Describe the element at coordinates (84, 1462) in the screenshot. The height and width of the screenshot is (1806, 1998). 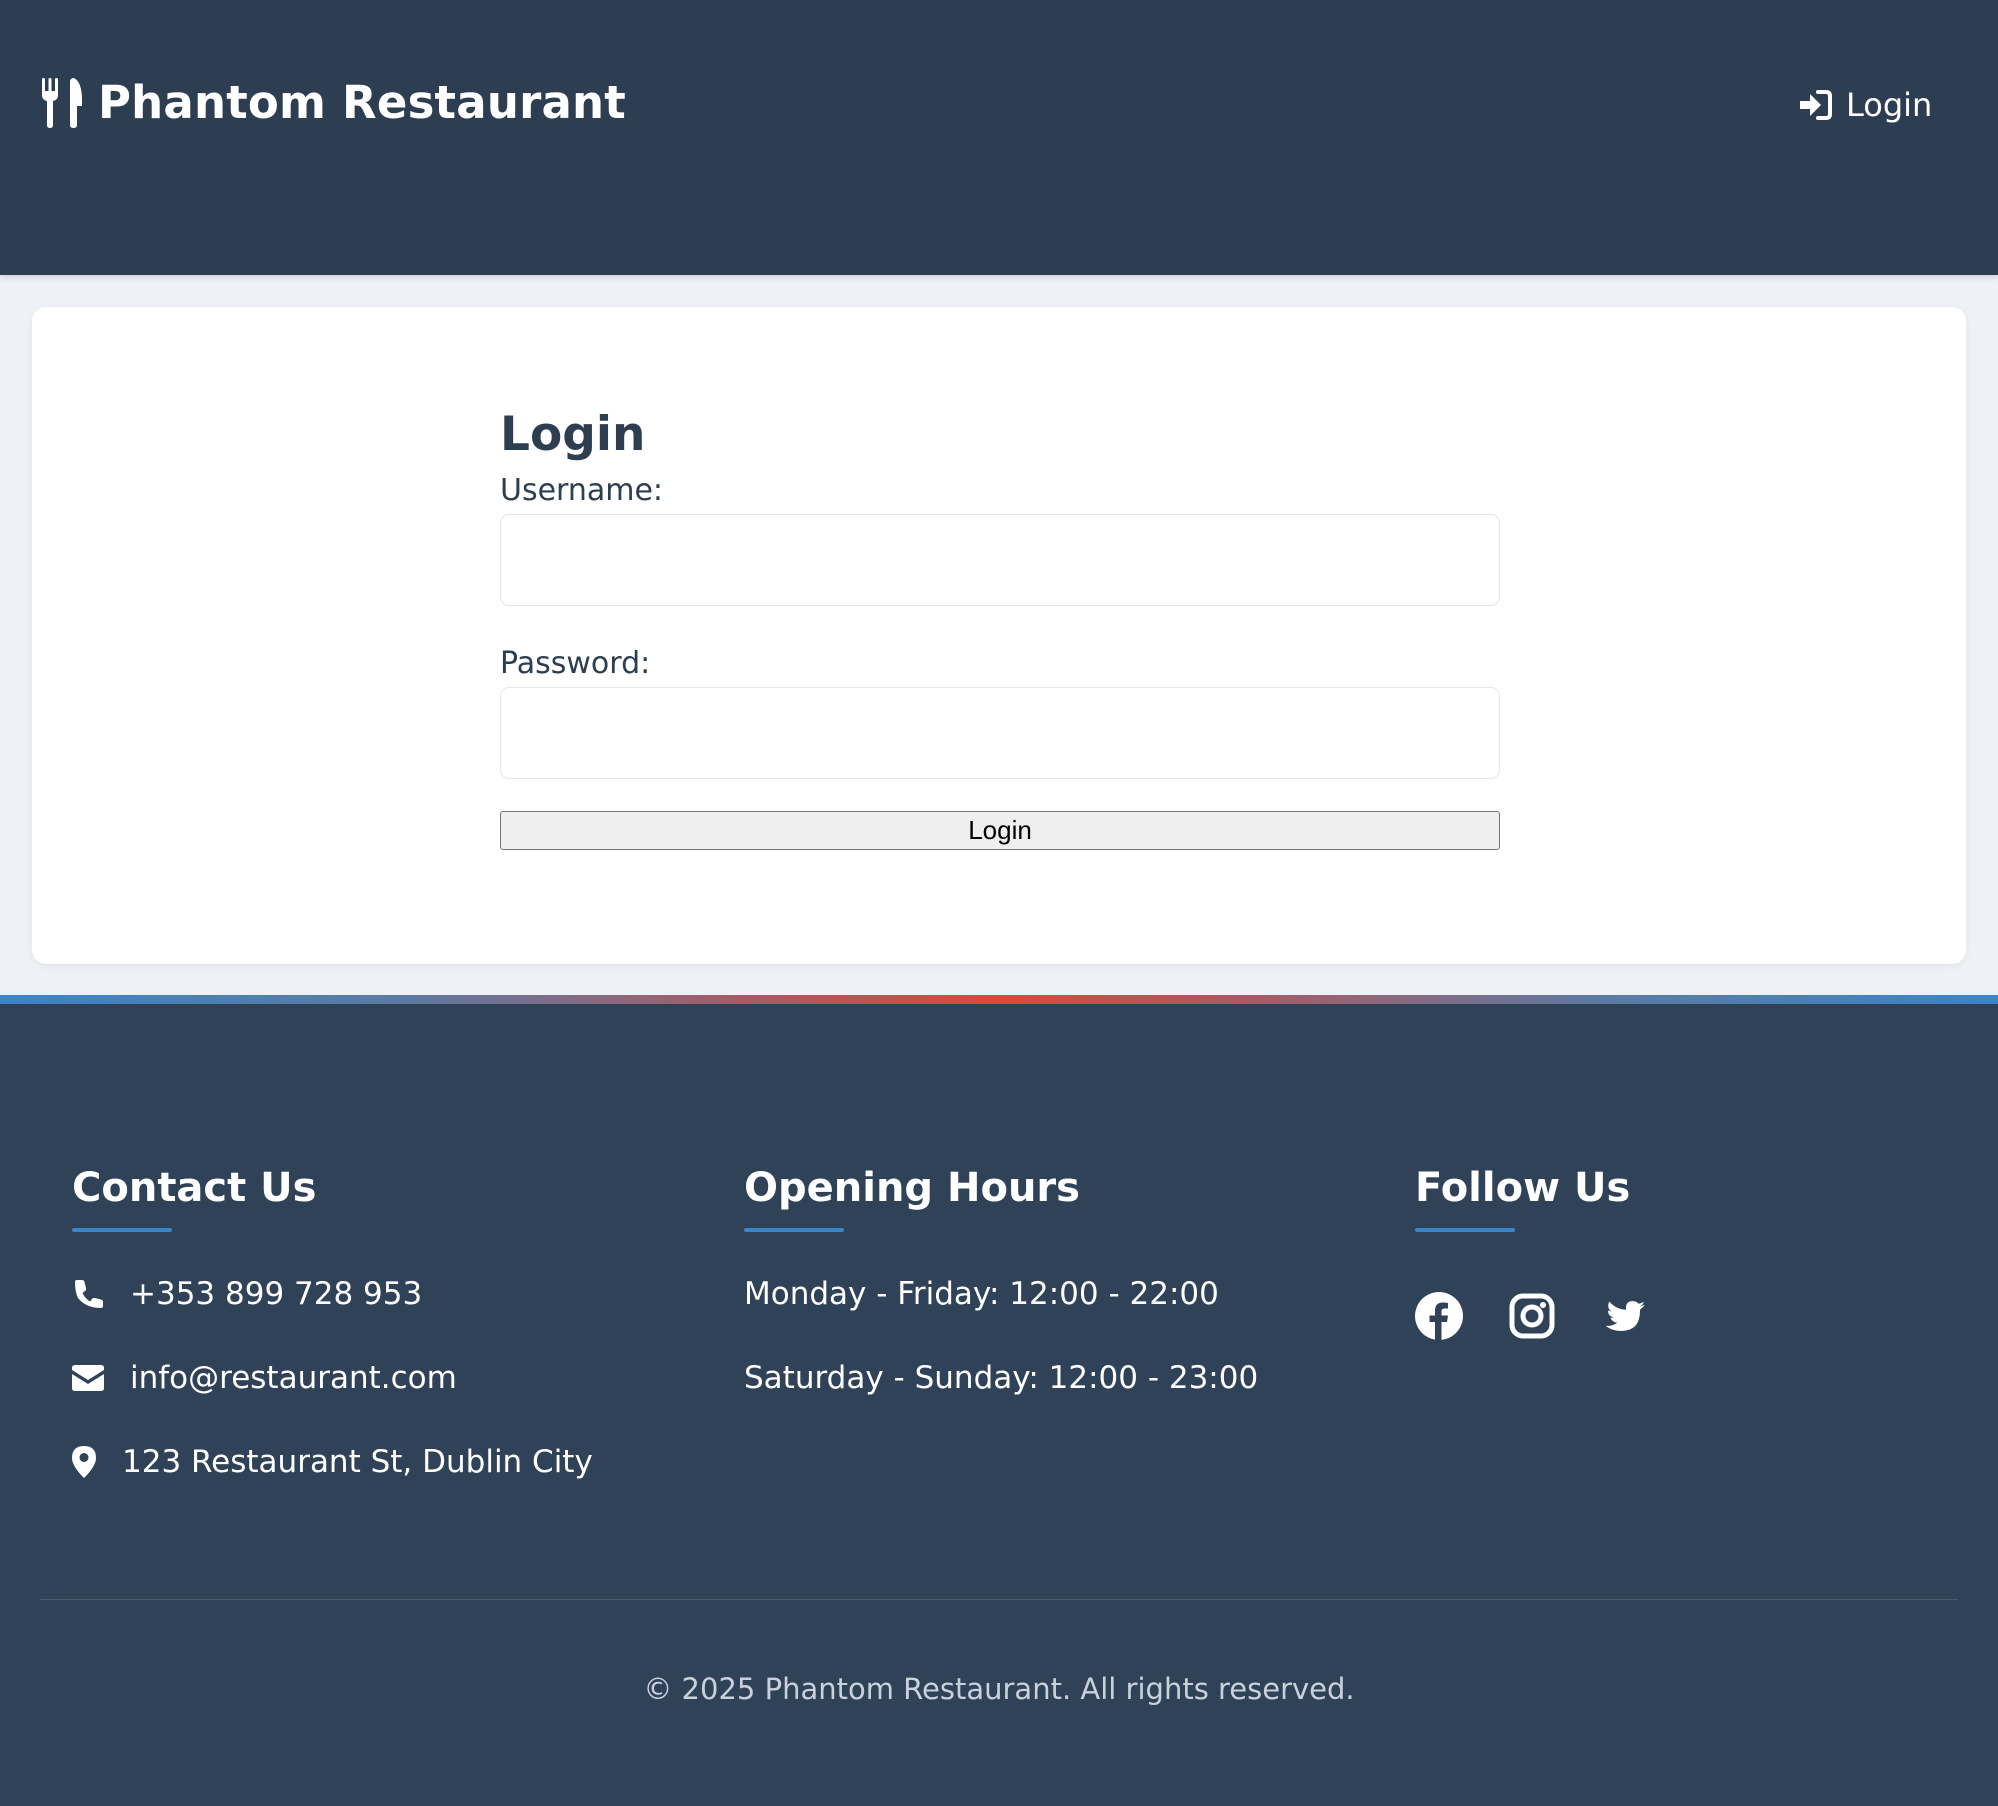
I see `map-marker-icon` at that location.